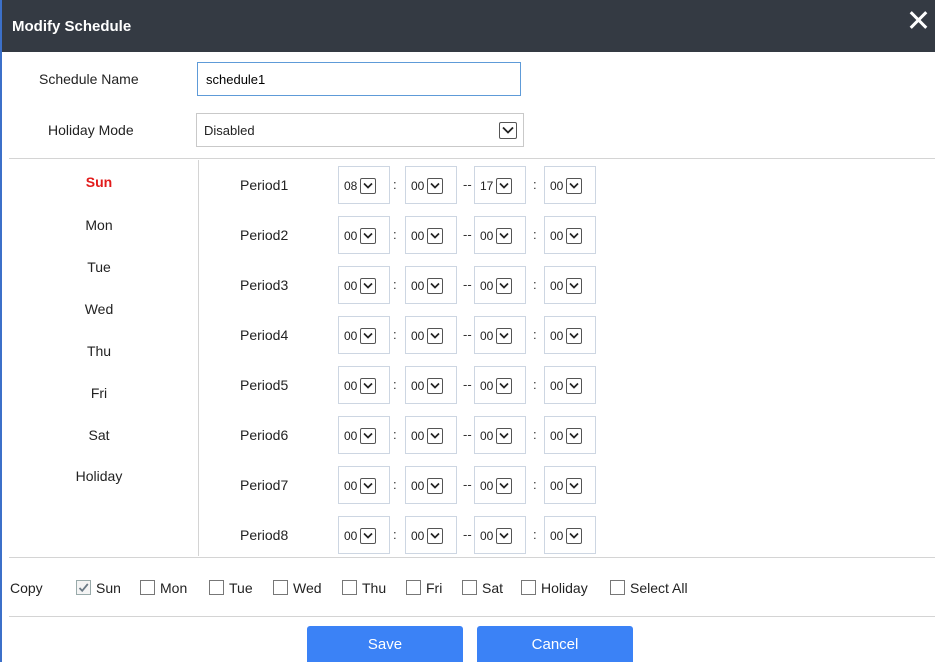 This screenshot has height=662, width=935. What do you see at coordinates (413, 587) in the screenshot?
I see `copy-fri-checkbox` at bounding box center [413, 587].